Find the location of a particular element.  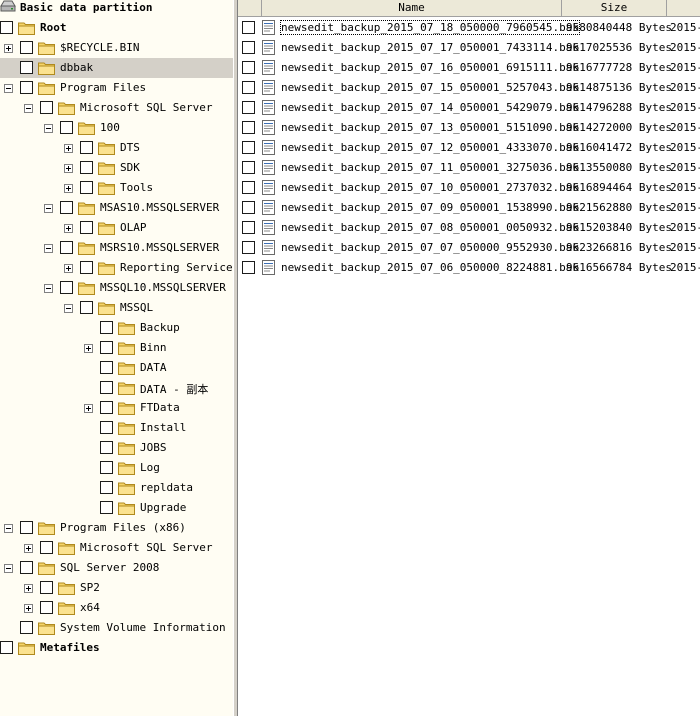

tree-node: FTData is located at coordinates (116, 408).